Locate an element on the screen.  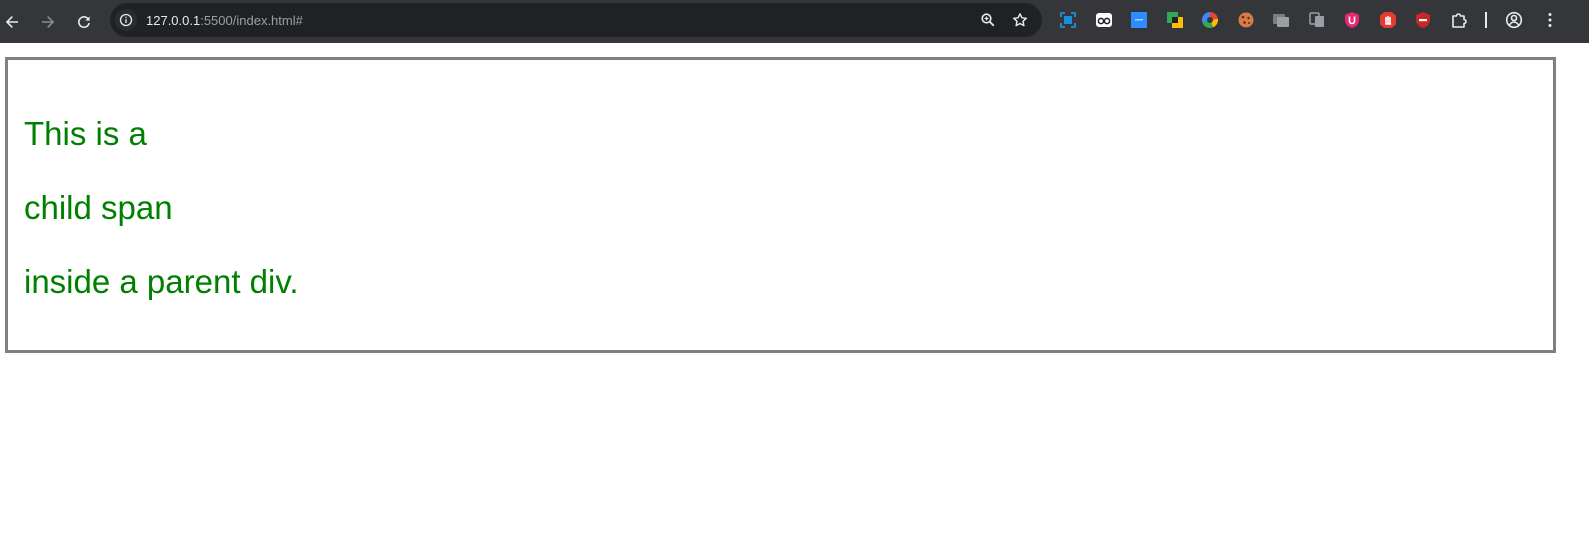
ext-color-wheel is located at coordinates (1210, 20).